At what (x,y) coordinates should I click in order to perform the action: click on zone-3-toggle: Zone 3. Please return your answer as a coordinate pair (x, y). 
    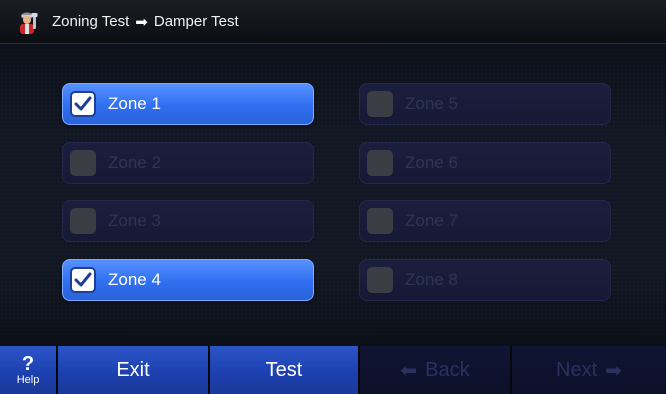
    Looking at the image, I should click on (188, 221).